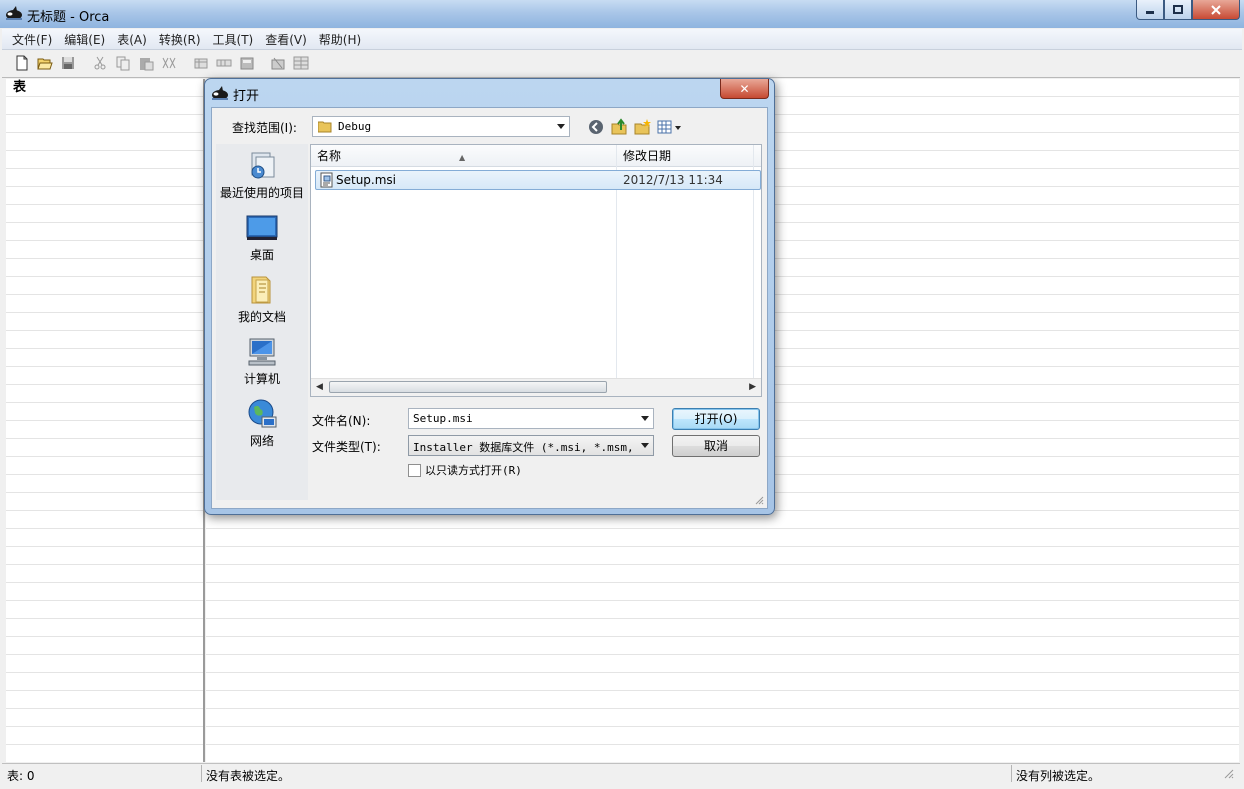 Image resolution: width=1244 pixels, height=789 pixels. What do you see at coordinates (301, 63) in the screenshot?
I see `merge-icon` at bounding box center [301, 63].